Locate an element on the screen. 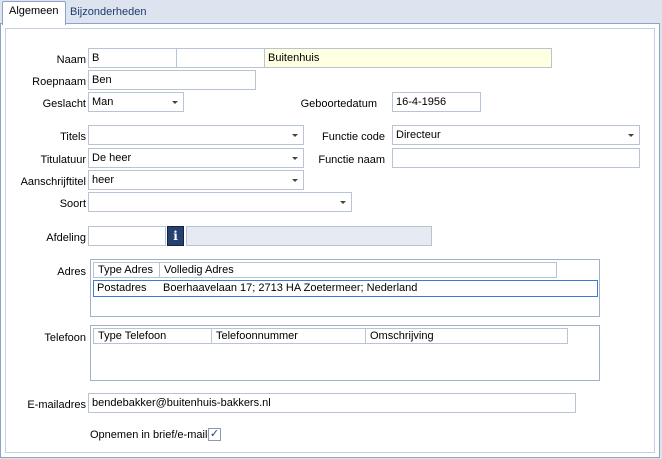 Image resolution: width=662 pixels, height=459 pixels. email-label: E-mailadres is located at coordinates (56, 405).